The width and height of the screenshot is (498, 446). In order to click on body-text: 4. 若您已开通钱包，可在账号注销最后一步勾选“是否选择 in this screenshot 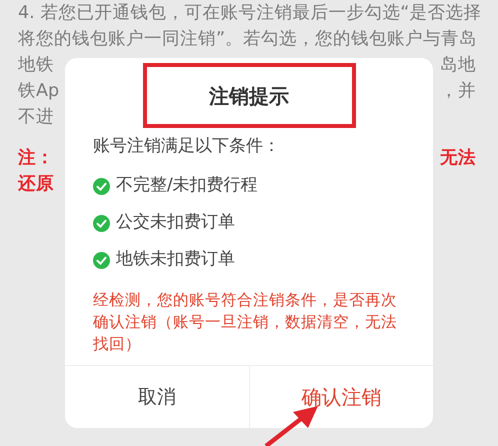, I will do `click(250, 13)`.